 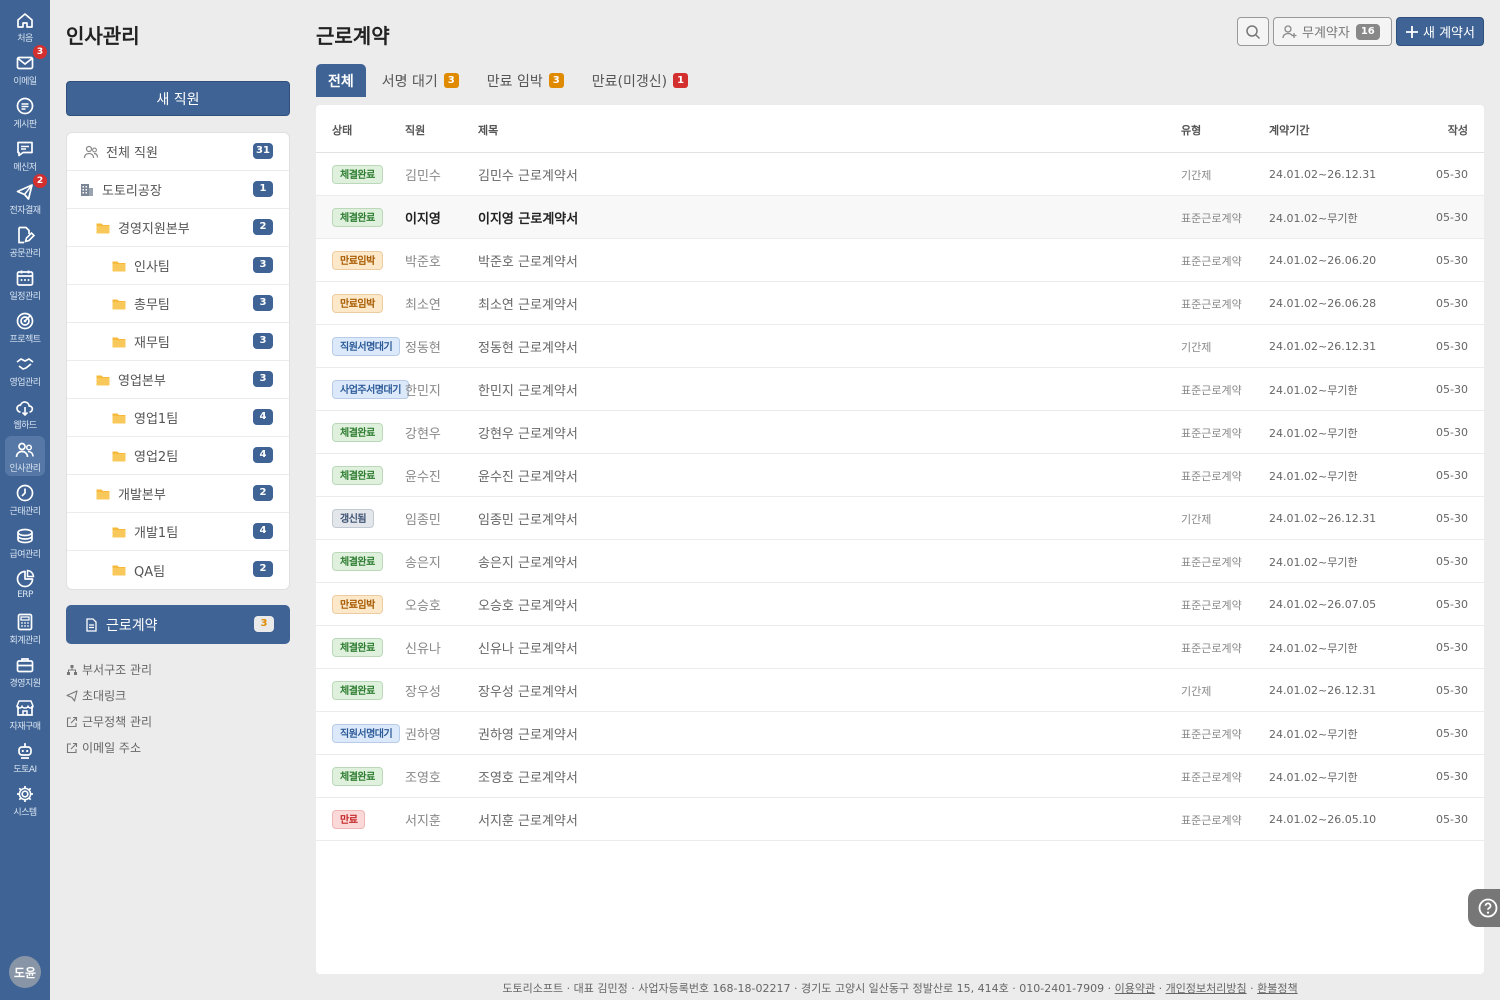 What do you see at coordinates (263, 531) in the screenshot?
I see `tree-item-count: 4` at bounding box center [263, 531].